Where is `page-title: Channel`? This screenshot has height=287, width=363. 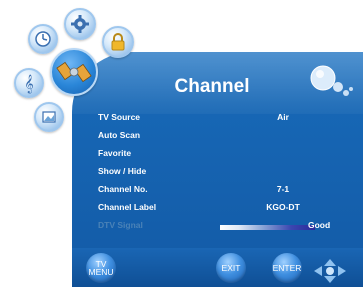 page-title: Channel is located at coordinates (212, 86).